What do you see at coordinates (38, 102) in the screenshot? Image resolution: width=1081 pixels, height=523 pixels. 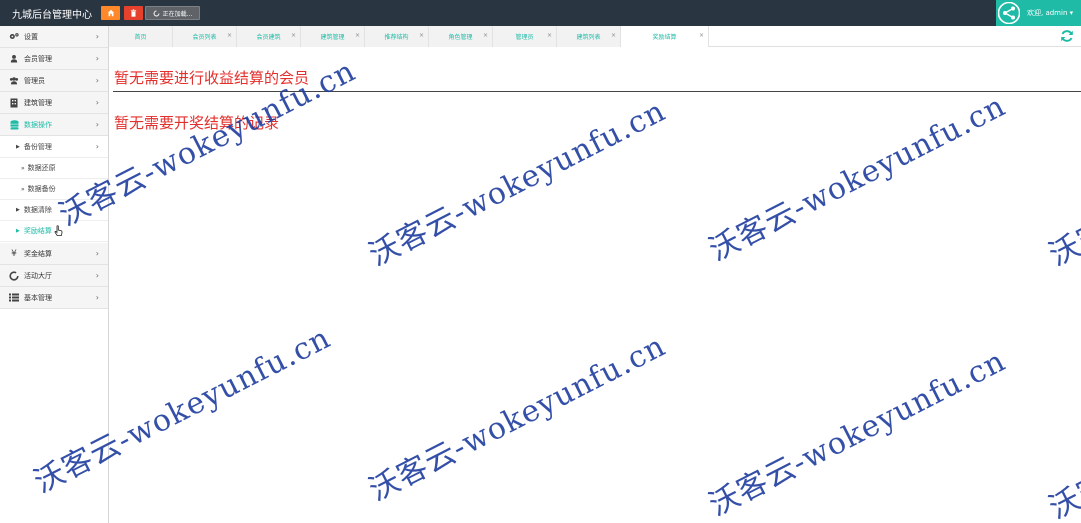 I see `sidebar-item-label: 建筑管理` at bounding box center [38, 102].